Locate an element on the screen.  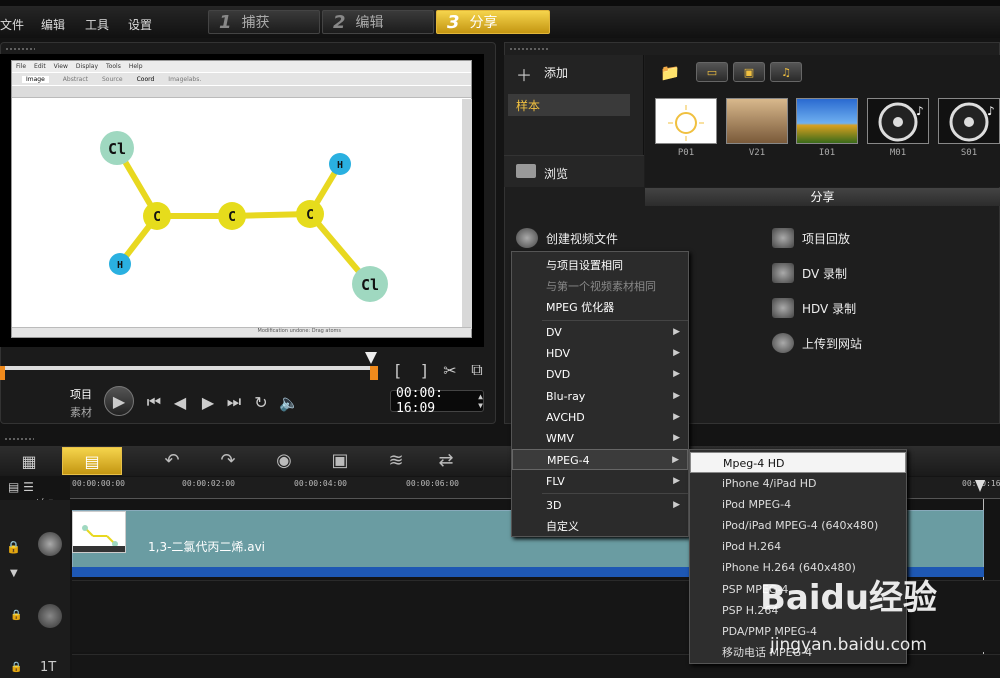
ruler-tick: 00:00:00:00 is located at coordinates (98, 483).